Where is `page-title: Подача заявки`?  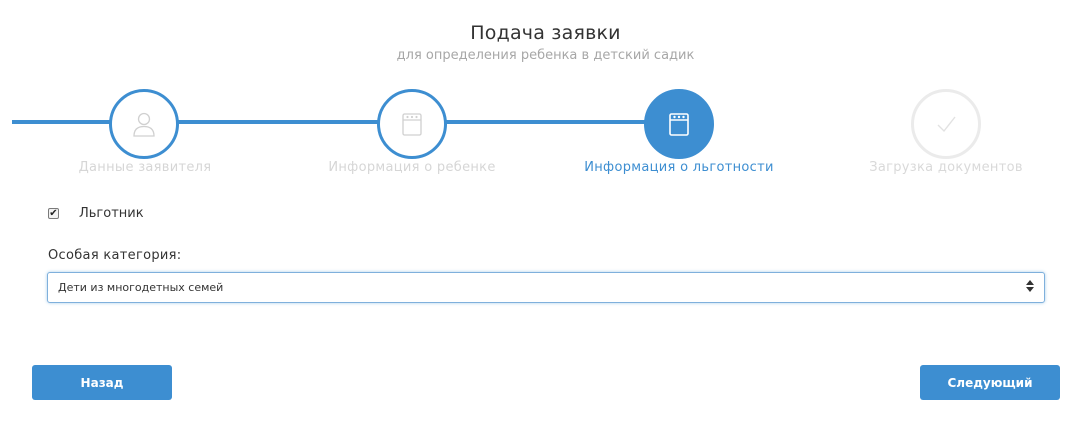
page-title: Подача заявки is located at coordinates (545, 33).